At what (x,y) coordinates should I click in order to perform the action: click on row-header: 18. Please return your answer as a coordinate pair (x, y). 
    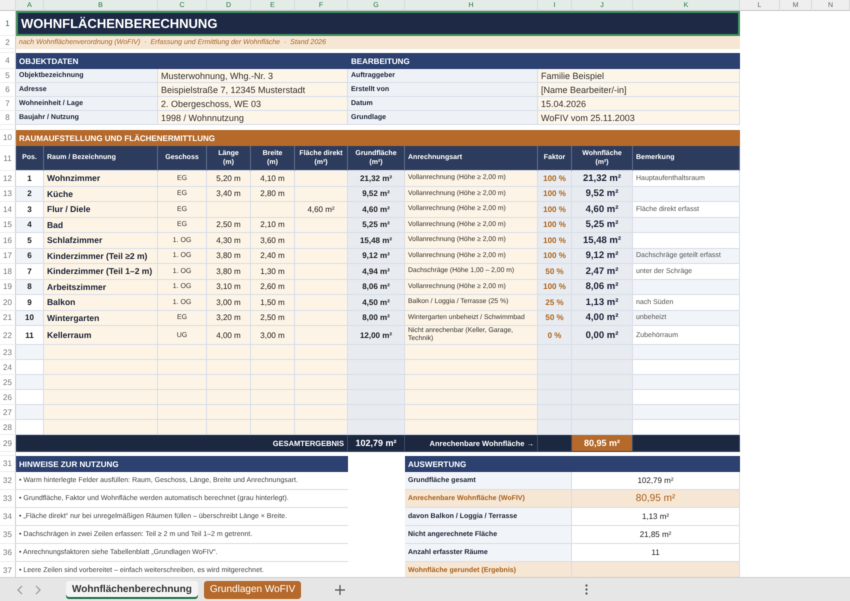
    Looking at the image, I should click on (8, 272).